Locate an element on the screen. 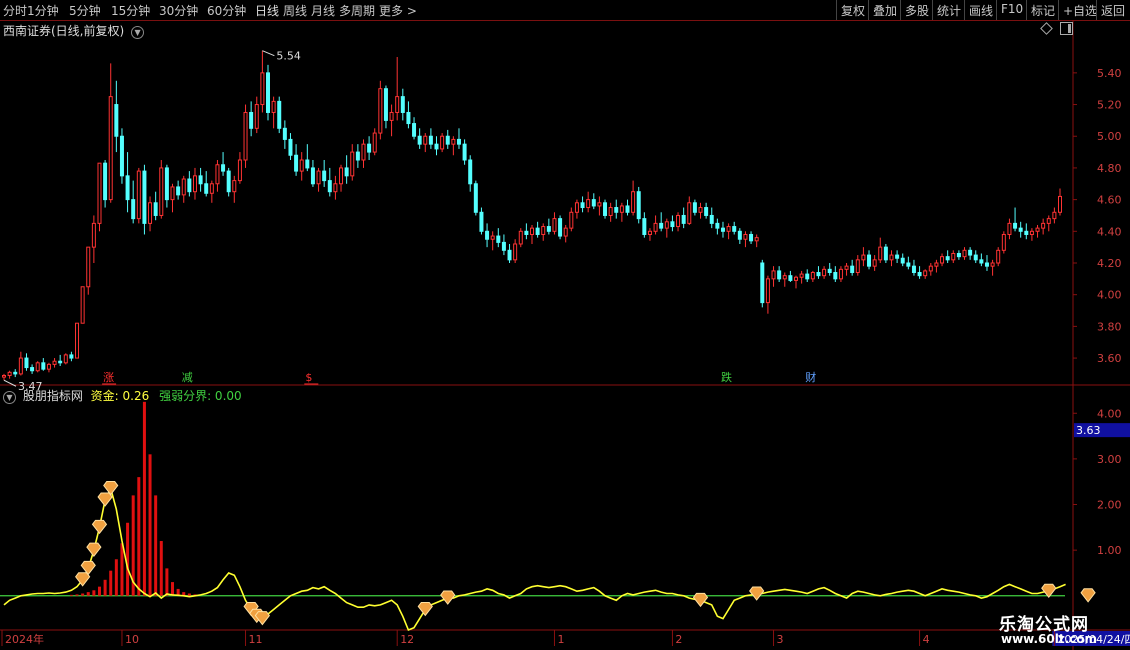  y-tick-label: 4.80 is located at coordinates (1109, 168).